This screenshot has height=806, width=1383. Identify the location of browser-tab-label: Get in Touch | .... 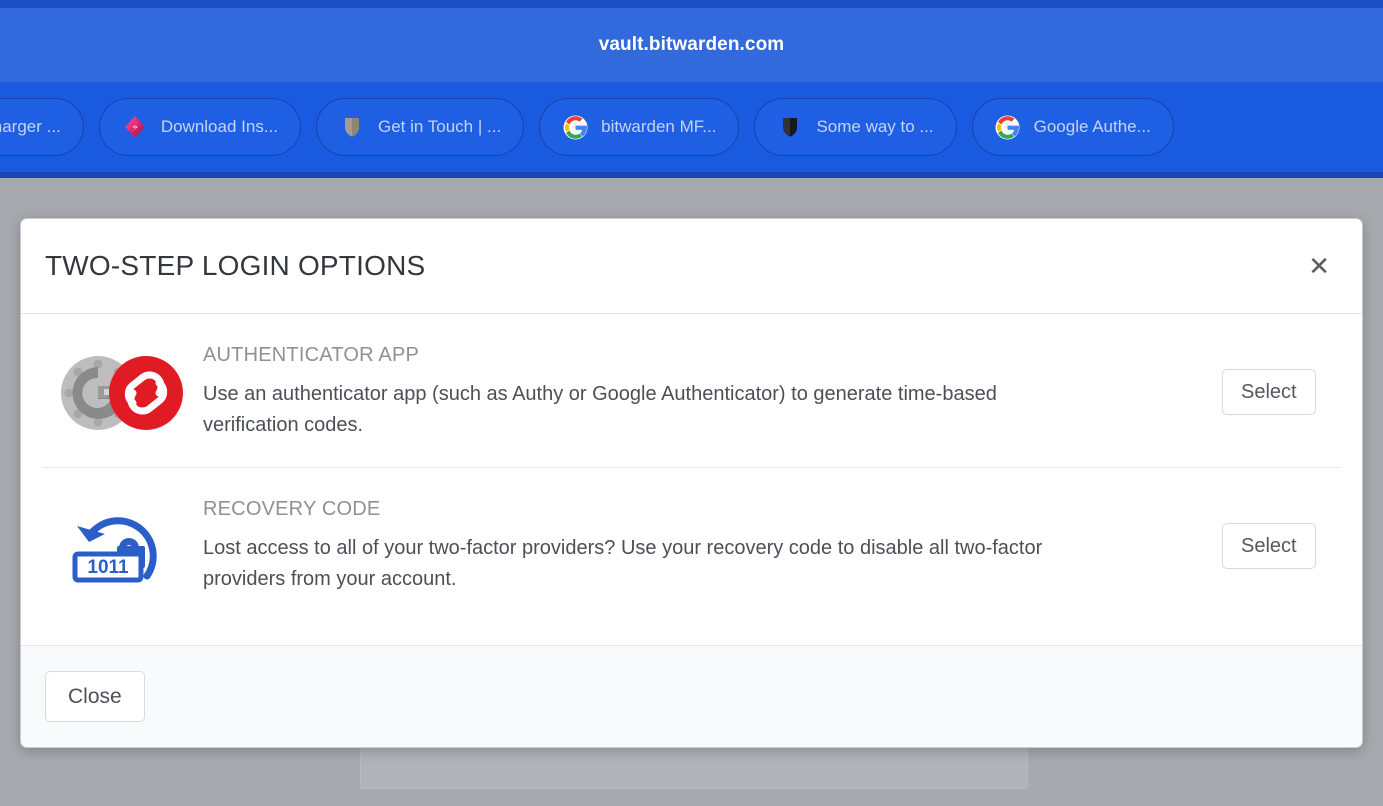
(440, 126).